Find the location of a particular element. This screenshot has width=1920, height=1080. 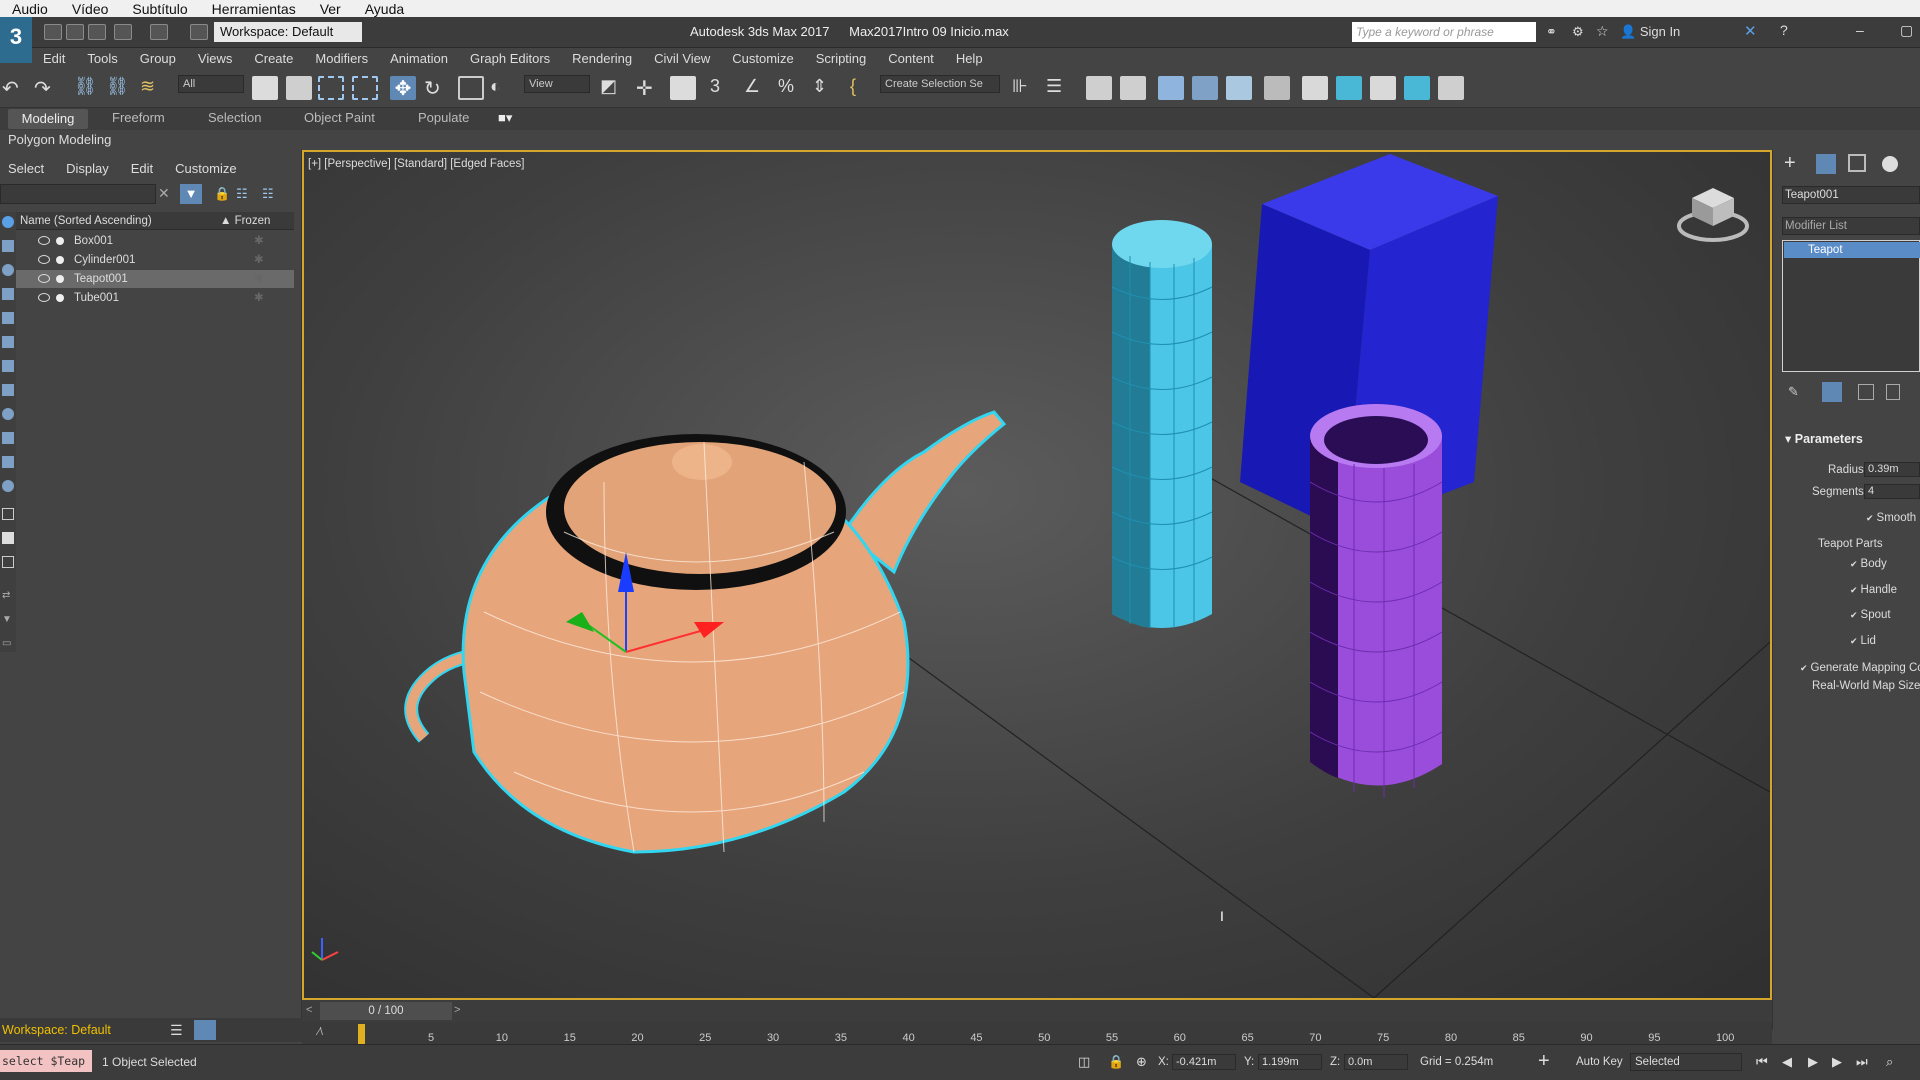

angle-snap-icon: ∠ is located at coordinates (757, 88).